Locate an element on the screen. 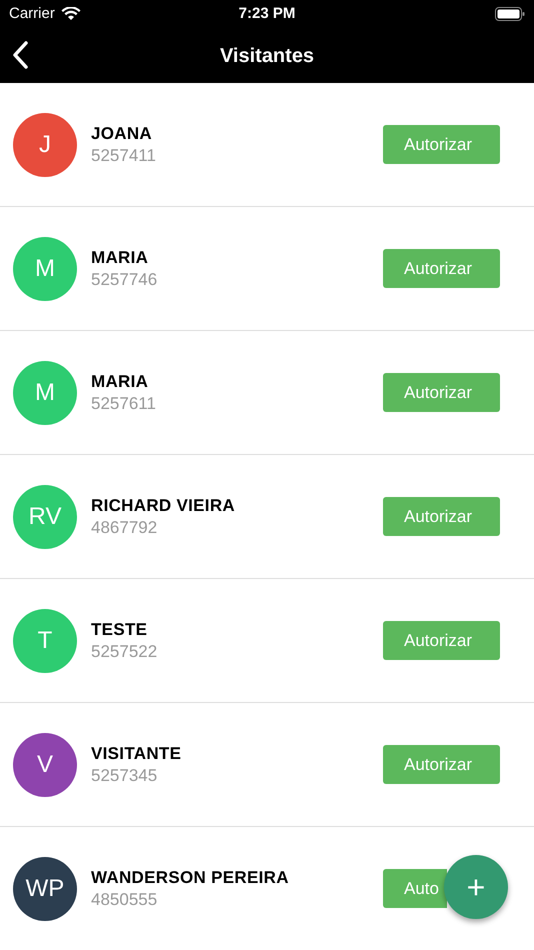 This screenshot has height=950, width=534. visitor-number: 5257411 is located at coordinates (123, 155).